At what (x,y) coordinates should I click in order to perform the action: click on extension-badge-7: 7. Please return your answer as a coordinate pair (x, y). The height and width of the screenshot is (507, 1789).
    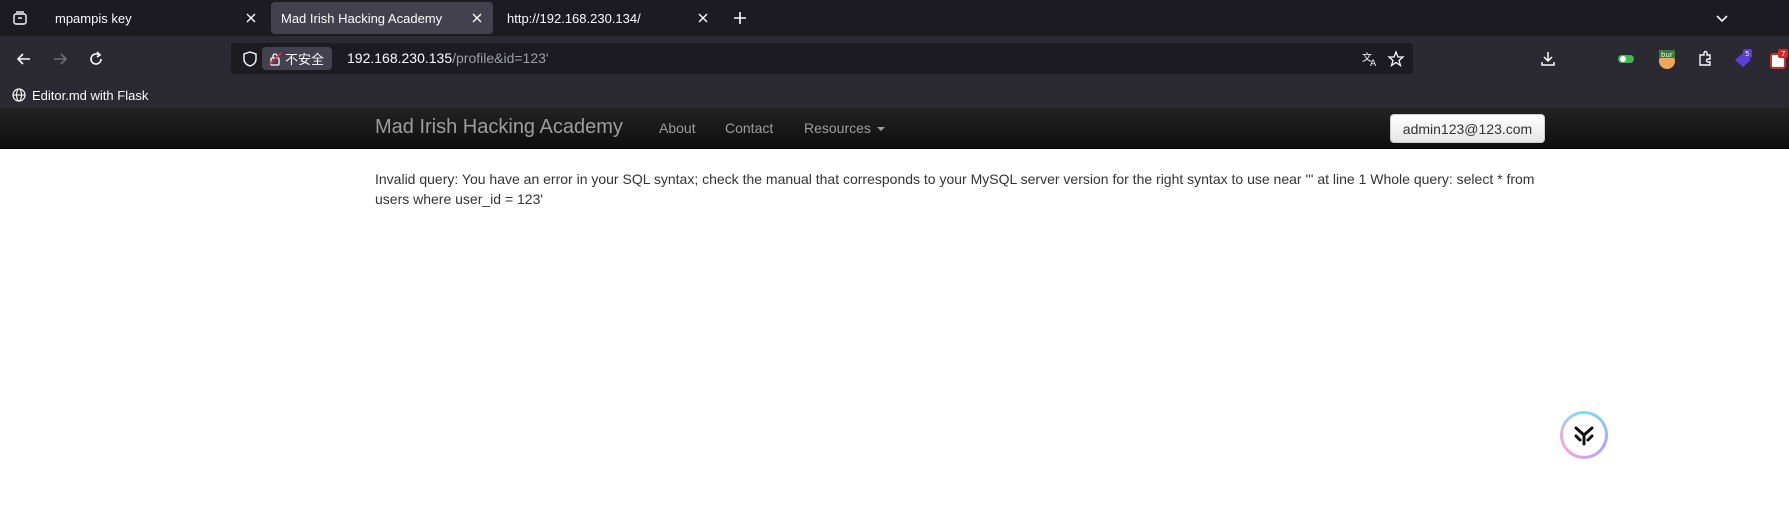
    Looking at the image, I should click on (1783, 54).